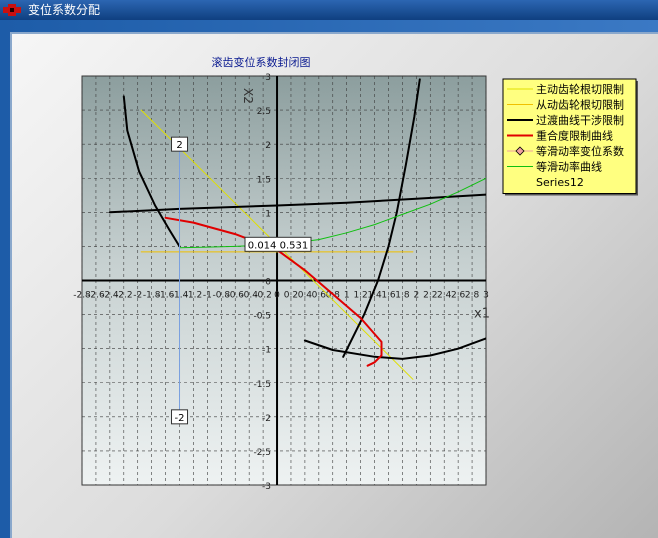  I want to click on x-tick-label: 0, so click(277, 296).